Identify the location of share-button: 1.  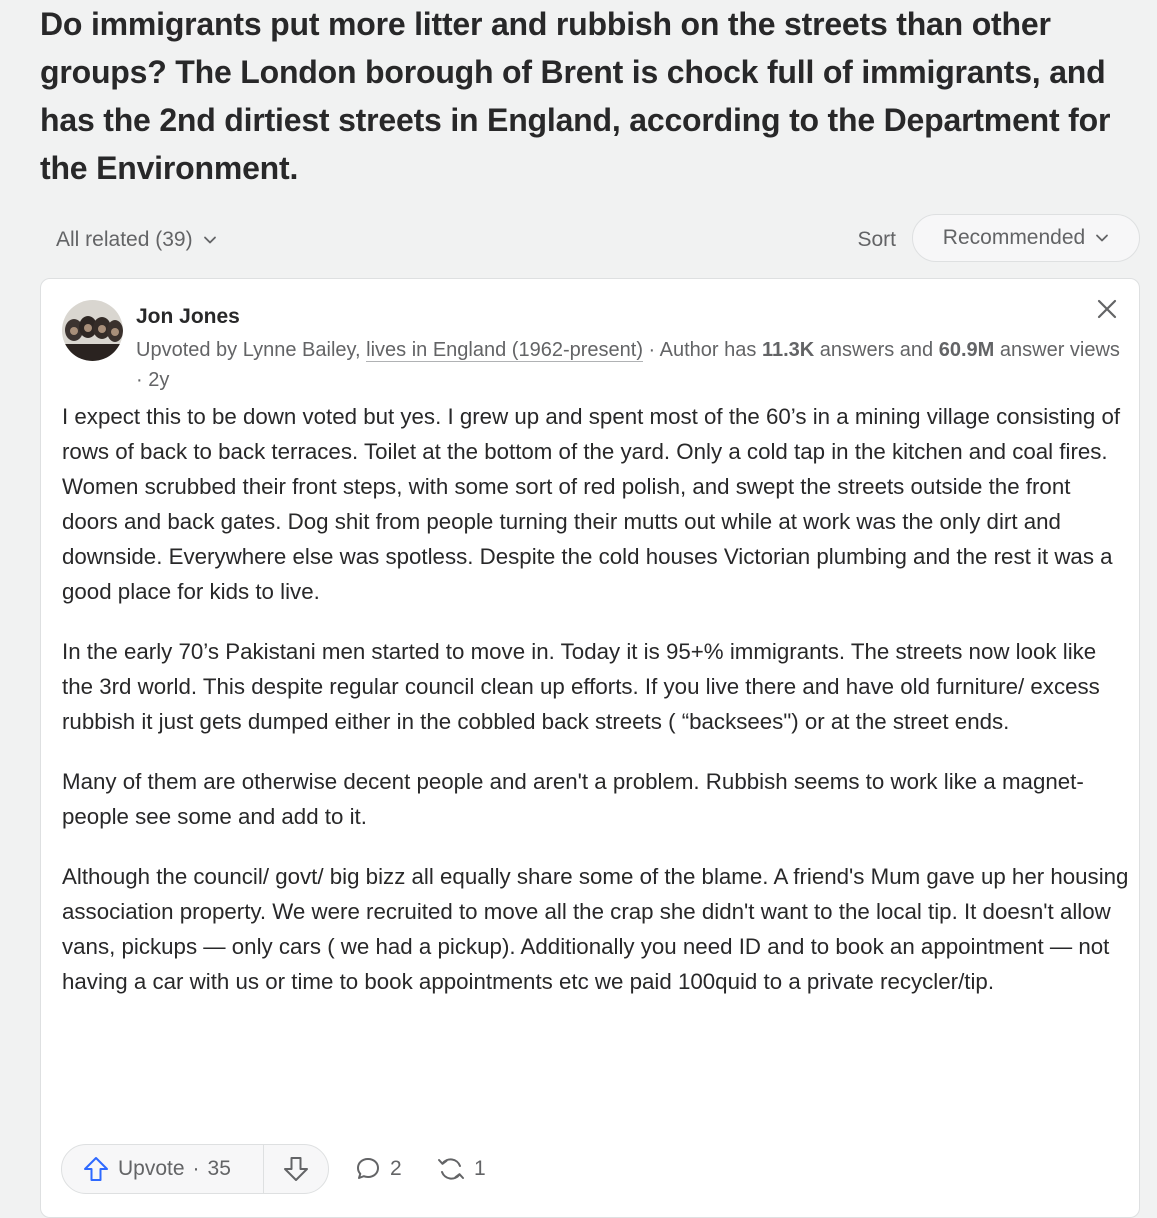
(461, 1169).